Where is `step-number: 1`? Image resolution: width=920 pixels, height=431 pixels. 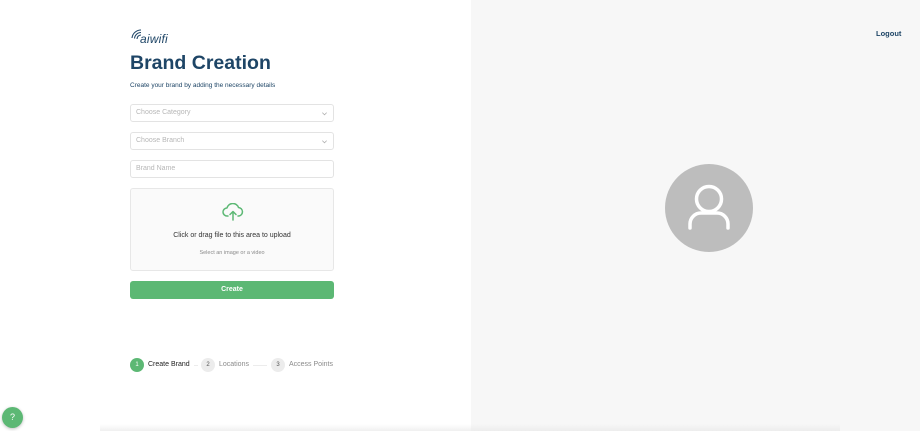
step-number: 1 is located at coordinates (137, 365).